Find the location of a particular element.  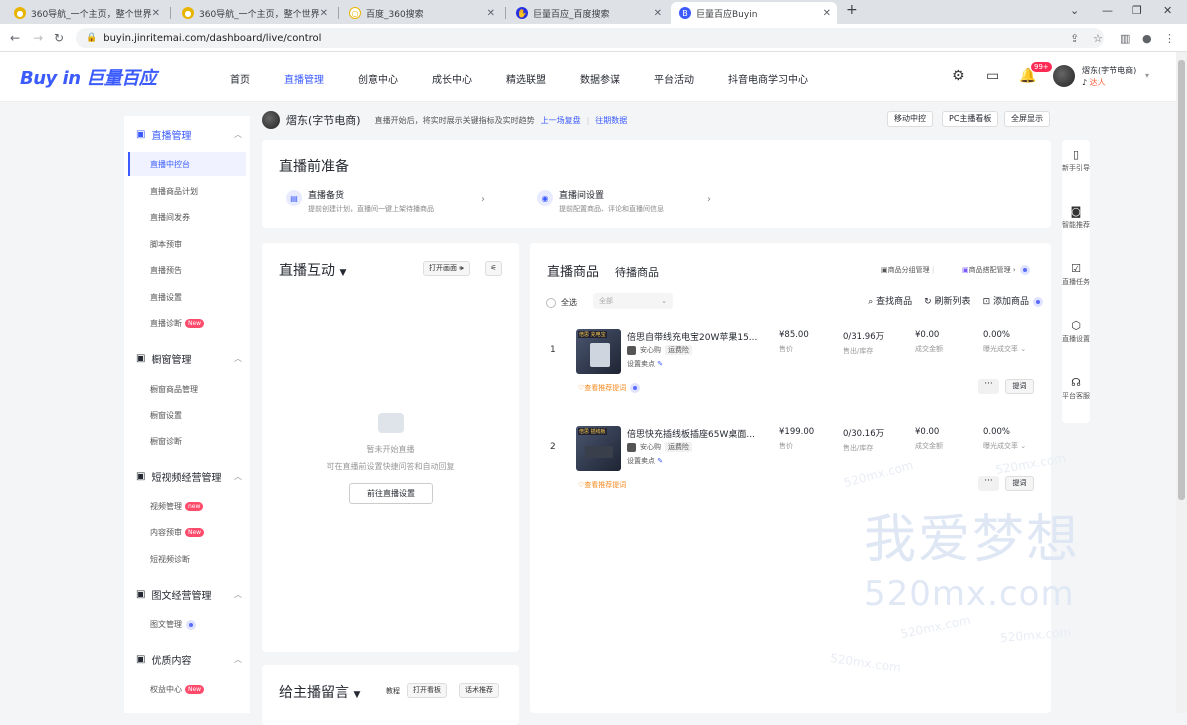

forward-icon: → is located at coordinates (38, 38).